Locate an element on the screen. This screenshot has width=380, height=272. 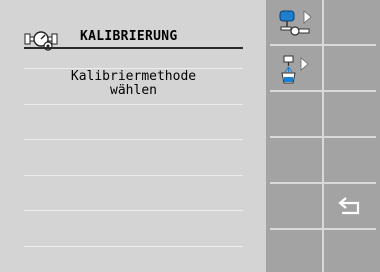
nozzle-bucket-arrow-icon is located at coordinates (295, 69).